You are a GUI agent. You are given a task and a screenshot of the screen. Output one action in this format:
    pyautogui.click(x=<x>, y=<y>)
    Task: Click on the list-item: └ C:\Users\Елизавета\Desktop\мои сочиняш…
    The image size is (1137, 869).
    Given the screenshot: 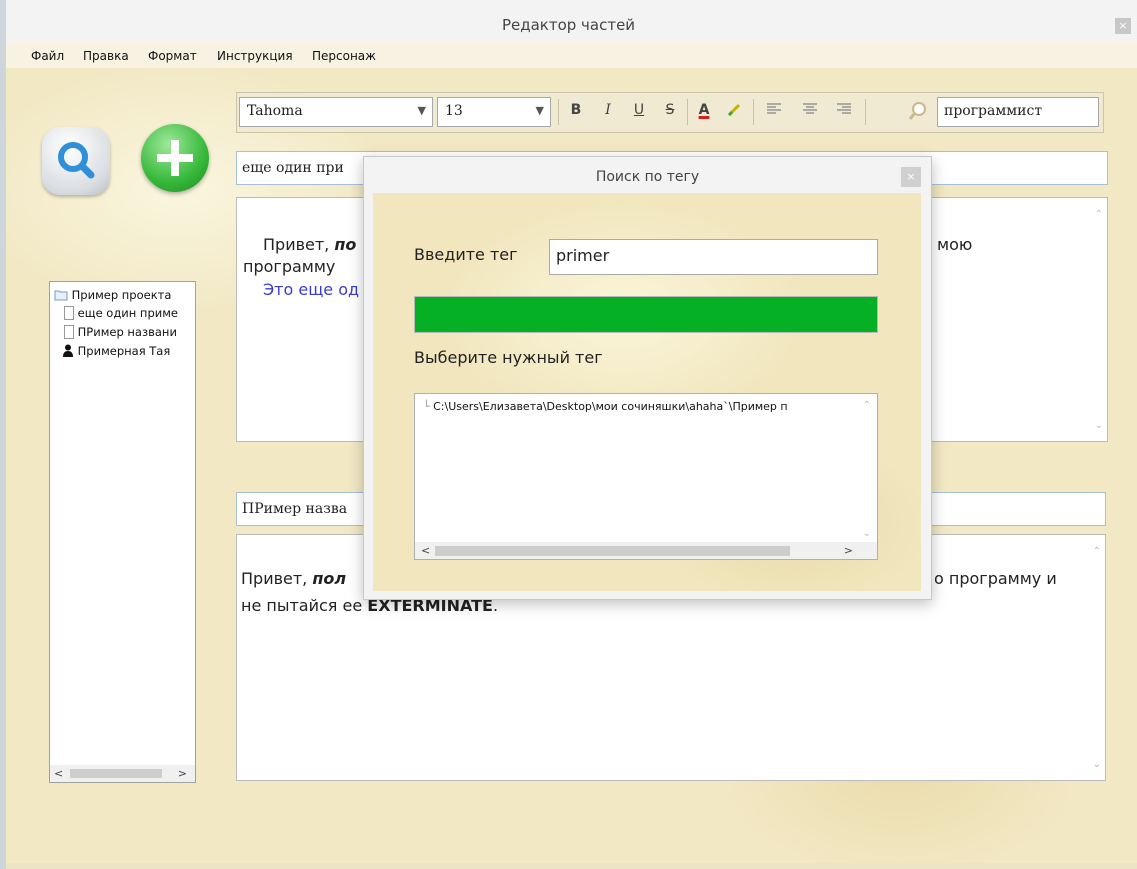 What is the action you would take?
    pyautogui.click(x=605, y=406)
    